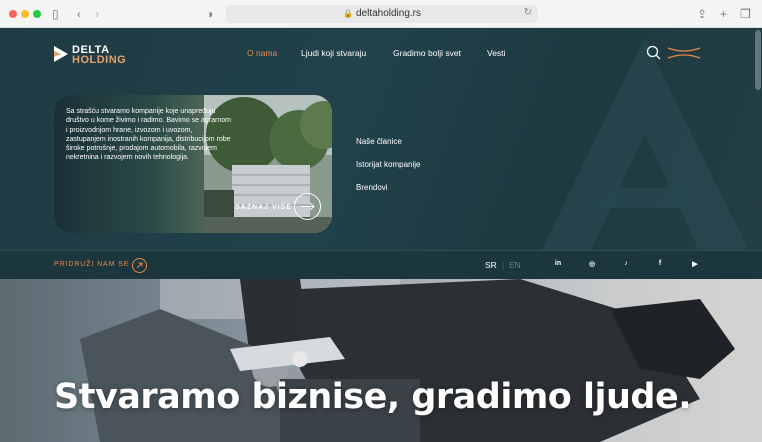 This screenshot has height=442, width=762. I want to click on arrow-up-right-icon, so click(139, 265).